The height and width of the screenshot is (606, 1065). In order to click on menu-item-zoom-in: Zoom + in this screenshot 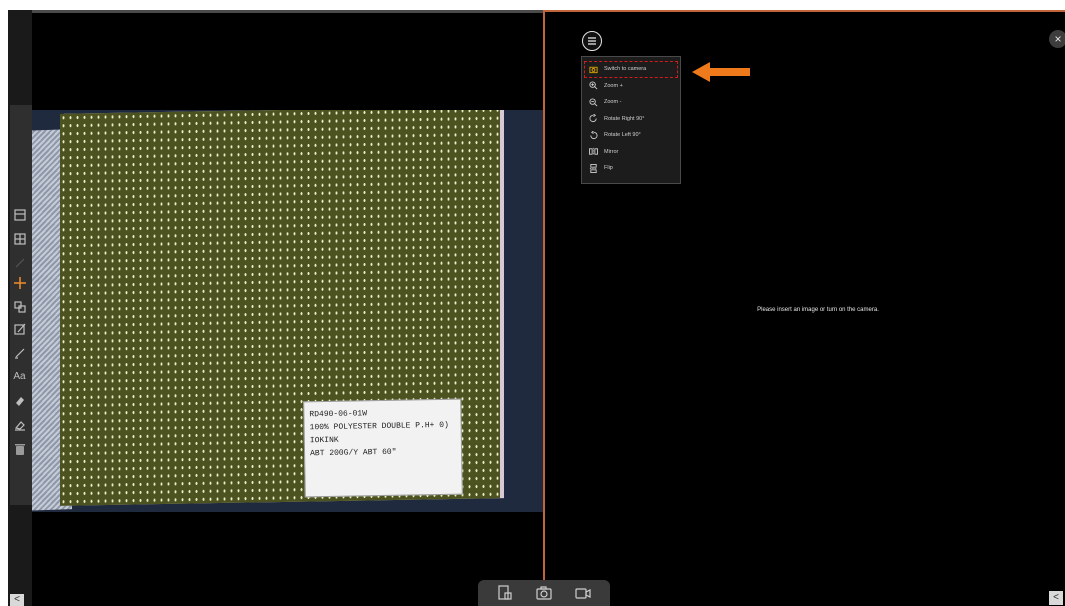, I will do `click(631, 86)`.